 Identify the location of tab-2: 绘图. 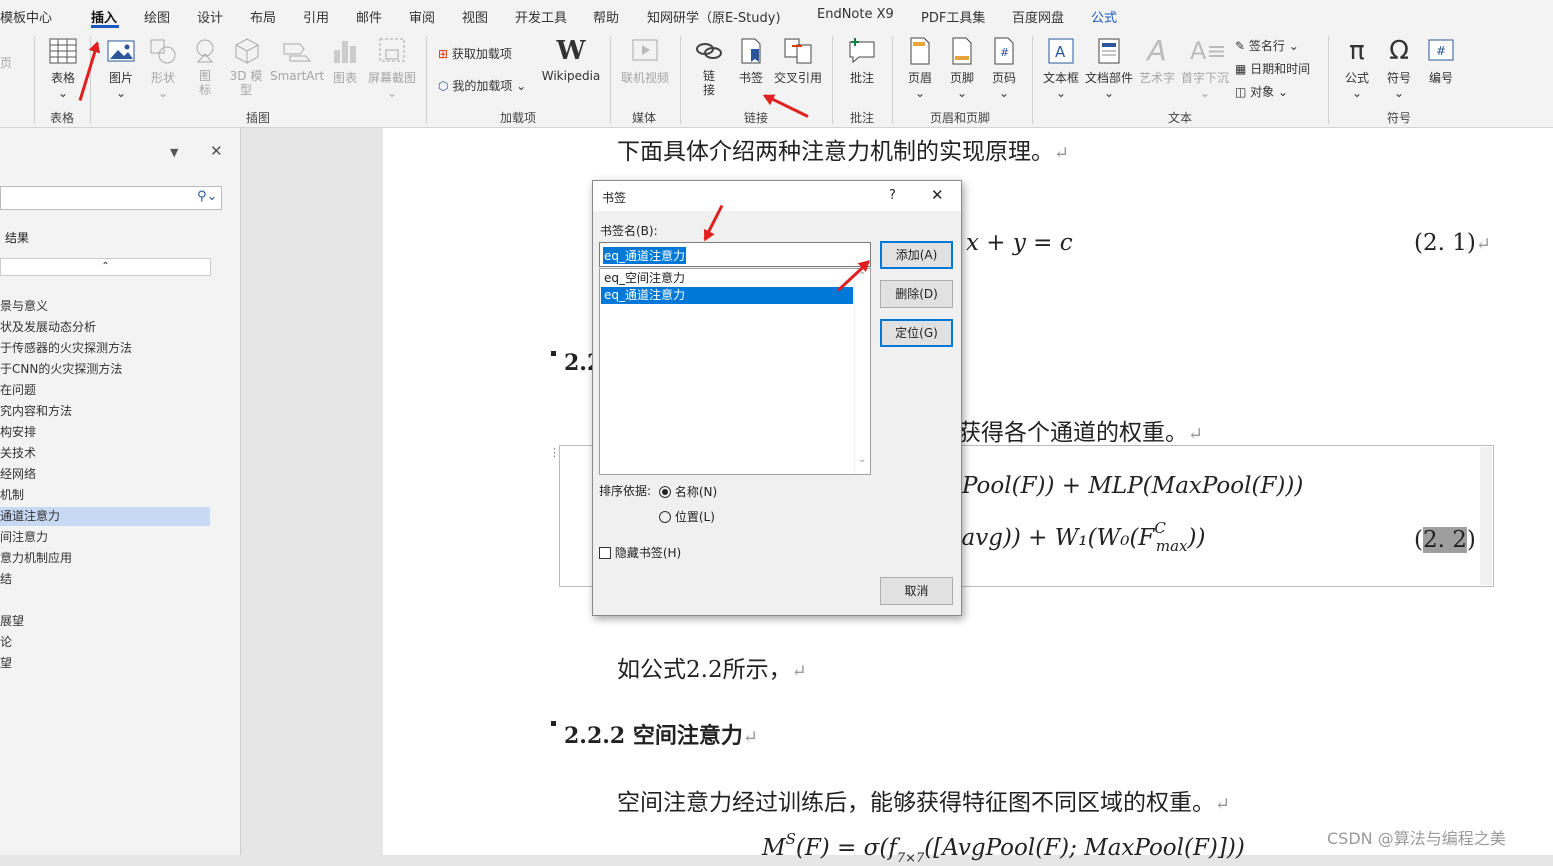
(157, 16).